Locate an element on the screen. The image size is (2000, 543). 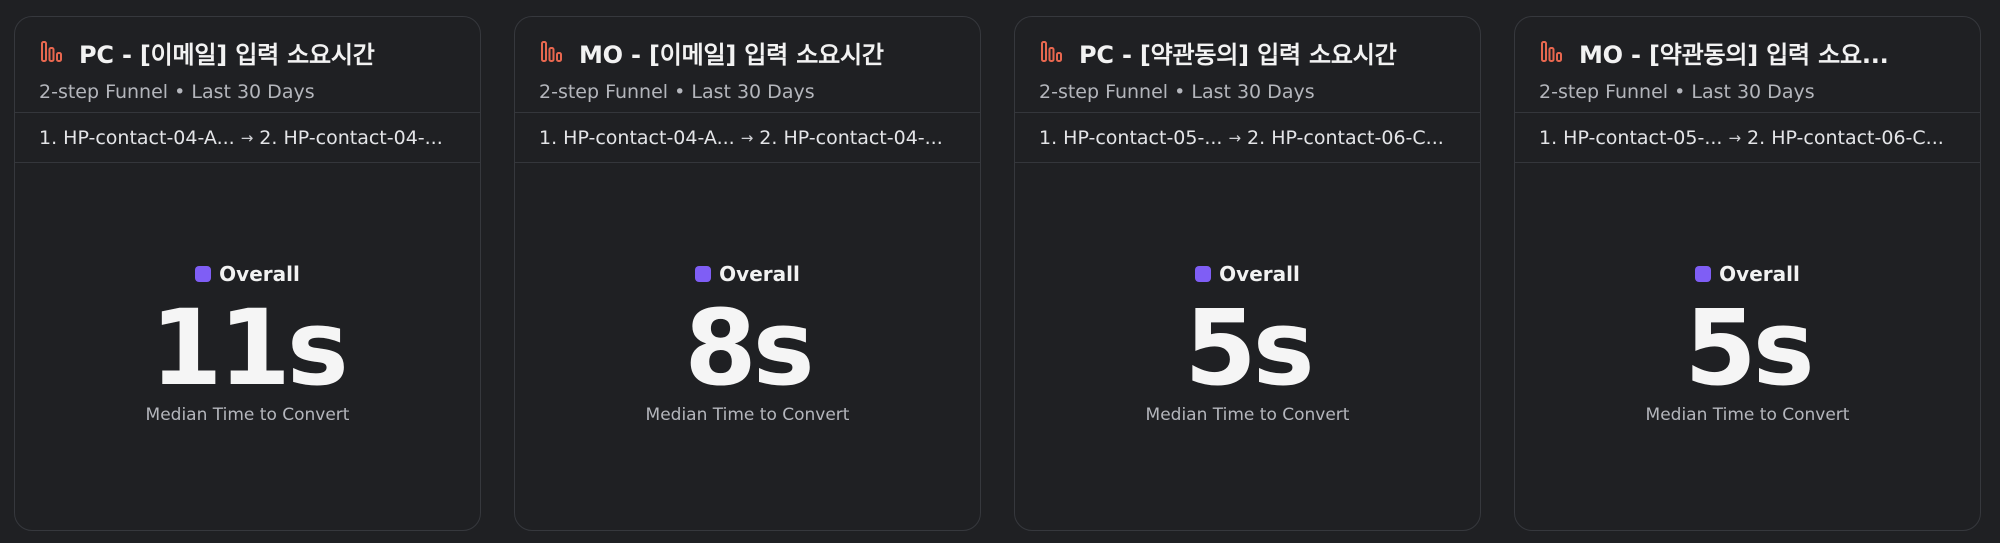
card-title: PC - [이메일] 입력 소요시간 is located at coordinates (227, 52).